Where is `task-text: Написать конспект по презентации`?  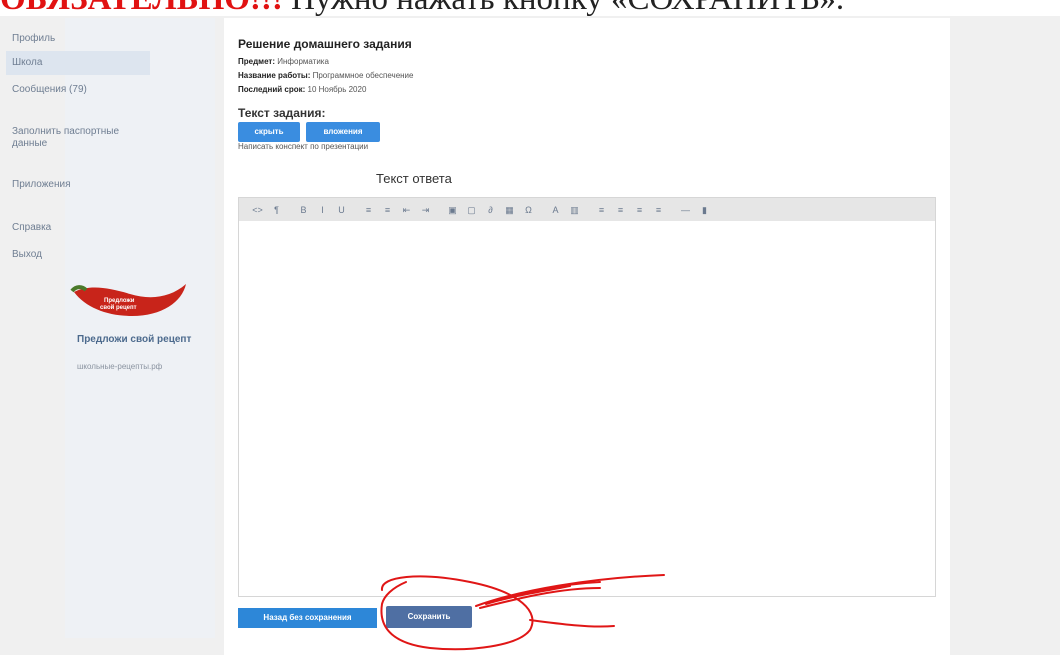 task-text: Написать конспект по презентации is located at coordinates (303, 146).